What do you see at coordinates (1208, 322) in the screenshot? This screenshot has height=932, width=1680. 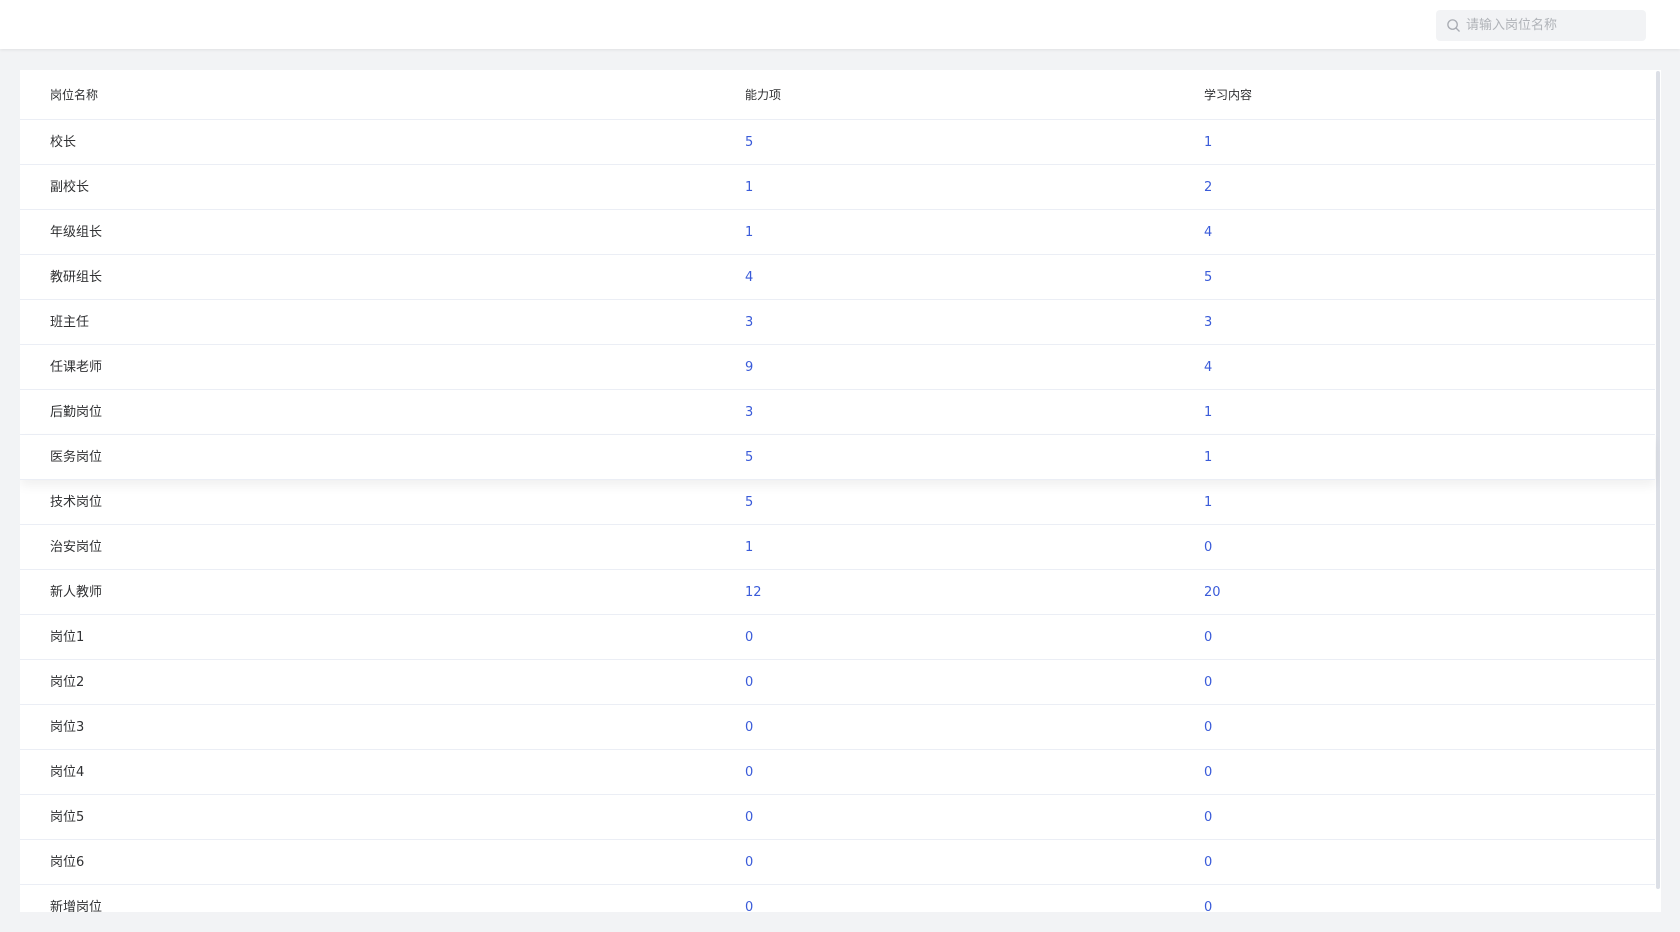 I see `learning-count-link: 3` at bounding box center [1208, 322].